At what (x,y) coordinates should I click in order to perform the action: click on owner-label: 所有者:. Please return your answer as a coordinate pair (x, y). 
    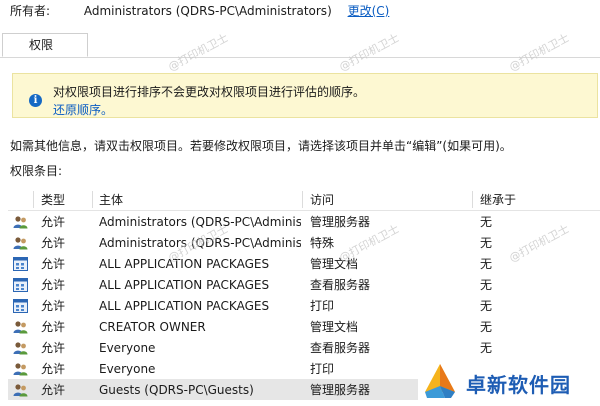
    Looking at the image, I should click on (30, 11).